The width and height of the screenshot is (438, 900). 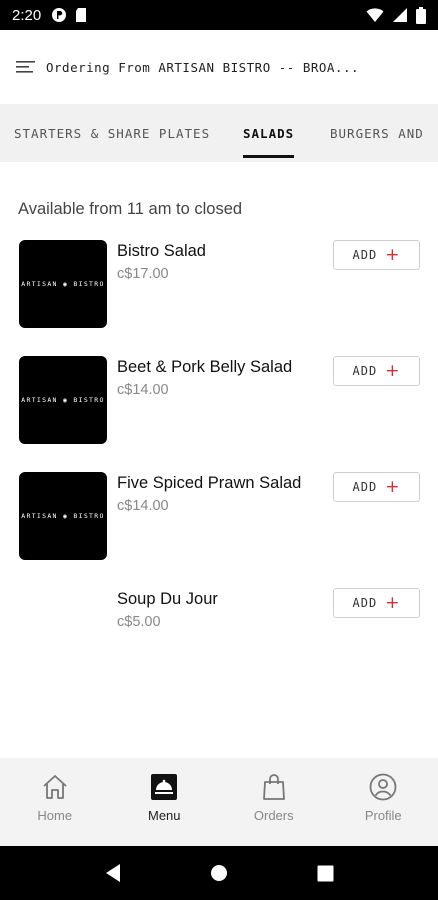 I want to click on tab-starters-share-plates: STARTERS & SHARE PLATES, so click(x=112, y=133).